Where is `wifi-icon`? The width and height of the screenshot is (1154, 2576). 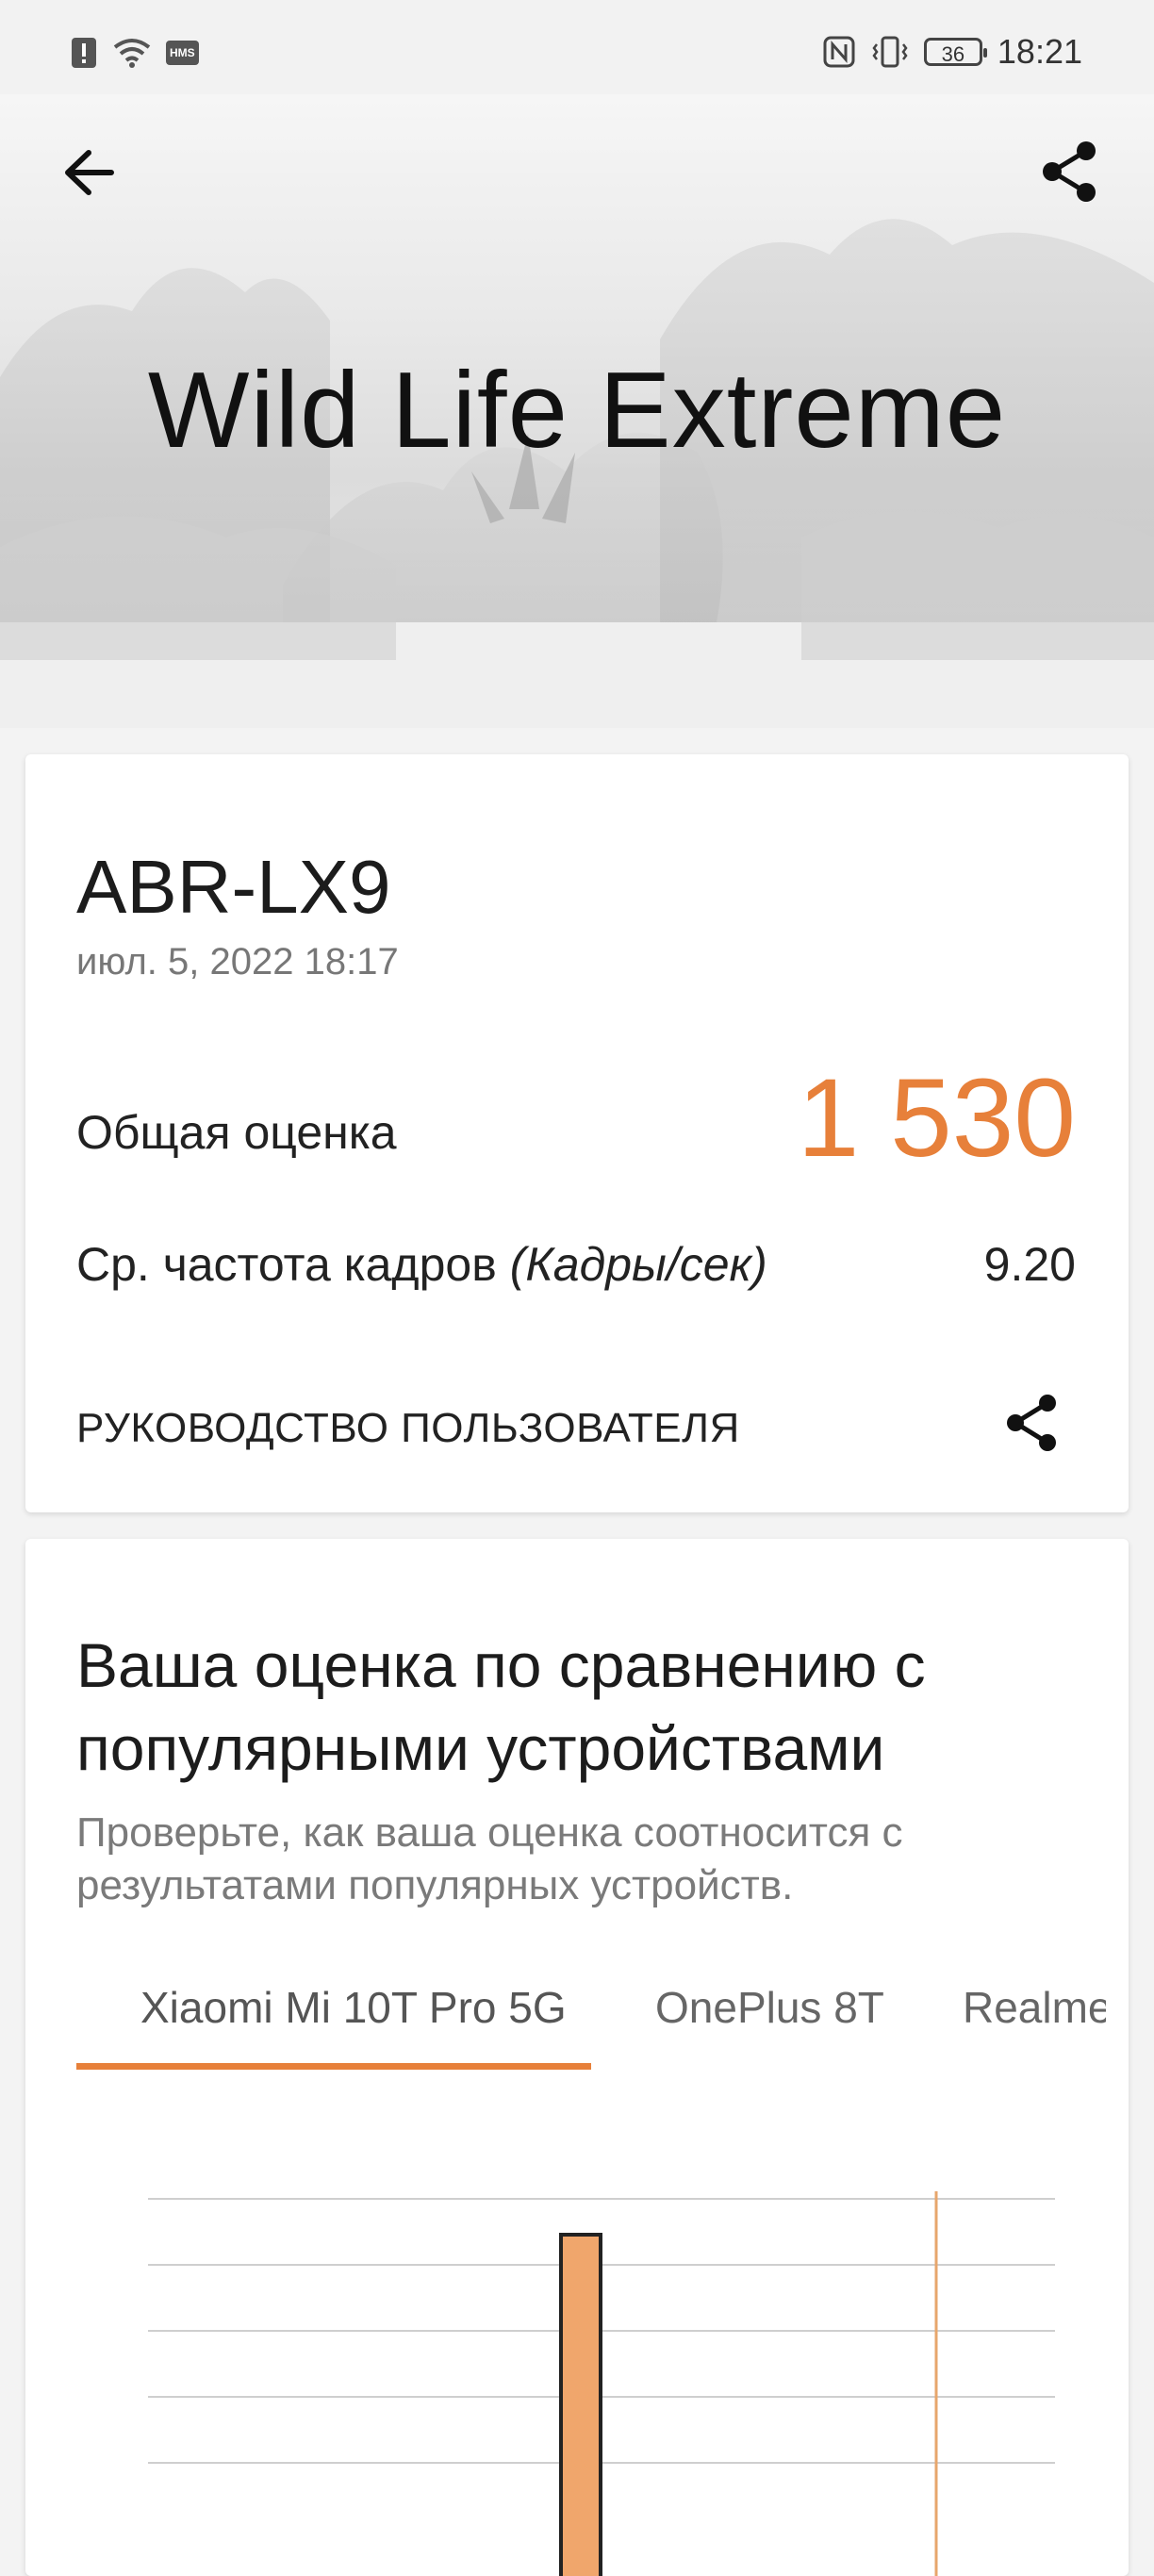 wifi-icon is located at coordinates (132, 53).